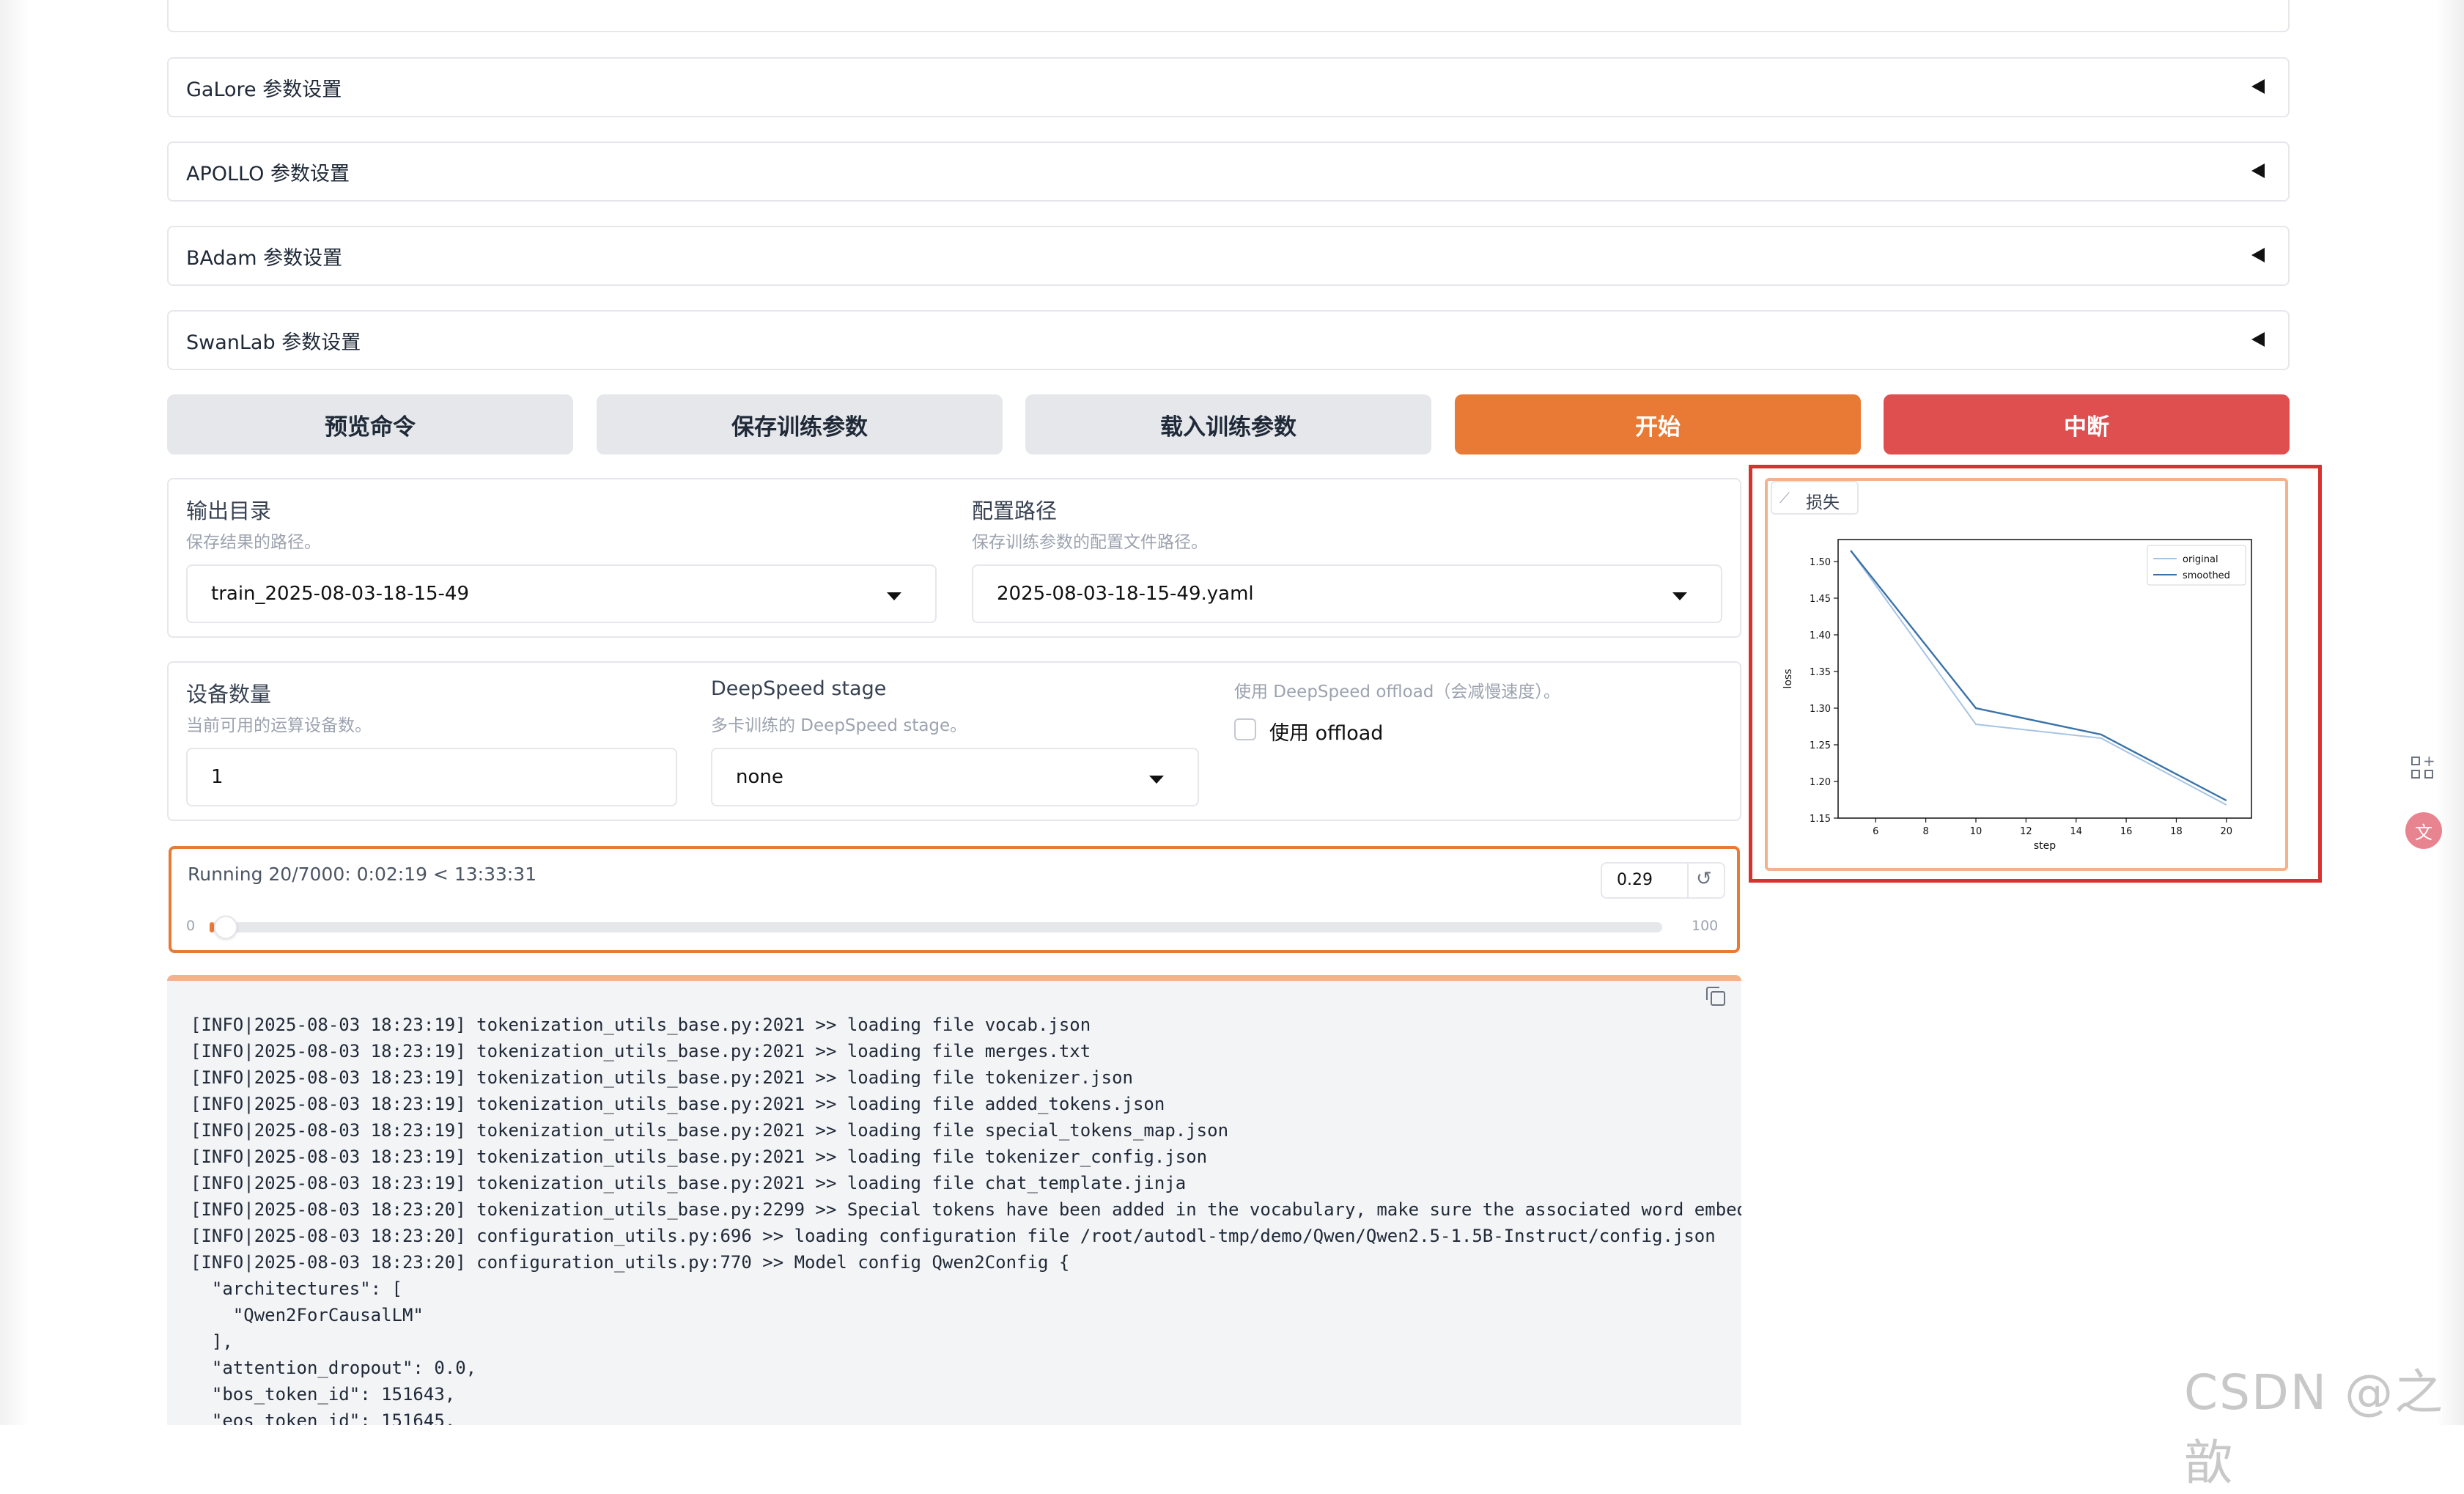 The height and width of the screenshot is (1494, 2464). I want to click on load-args-button: 载入训练参数, so click(1228, 425).